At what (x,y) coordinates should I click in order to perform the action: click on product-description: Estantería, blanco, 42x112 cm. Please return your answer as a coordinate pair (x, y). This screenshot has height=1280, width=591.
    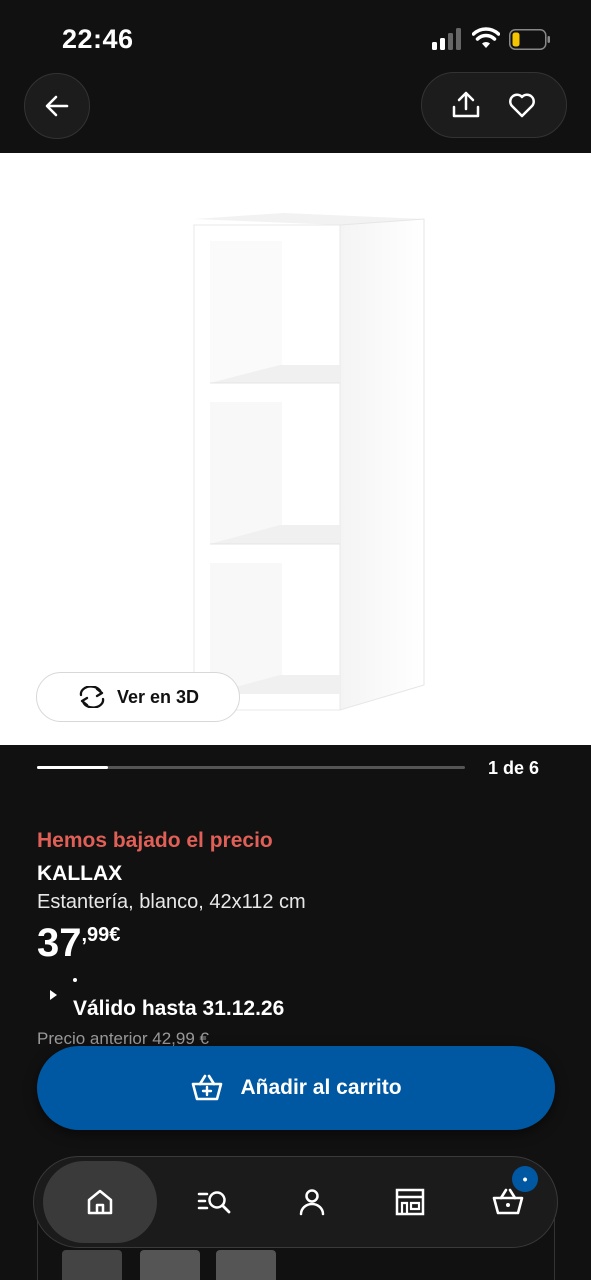
    Looking at the image, I should click on (171, 902).